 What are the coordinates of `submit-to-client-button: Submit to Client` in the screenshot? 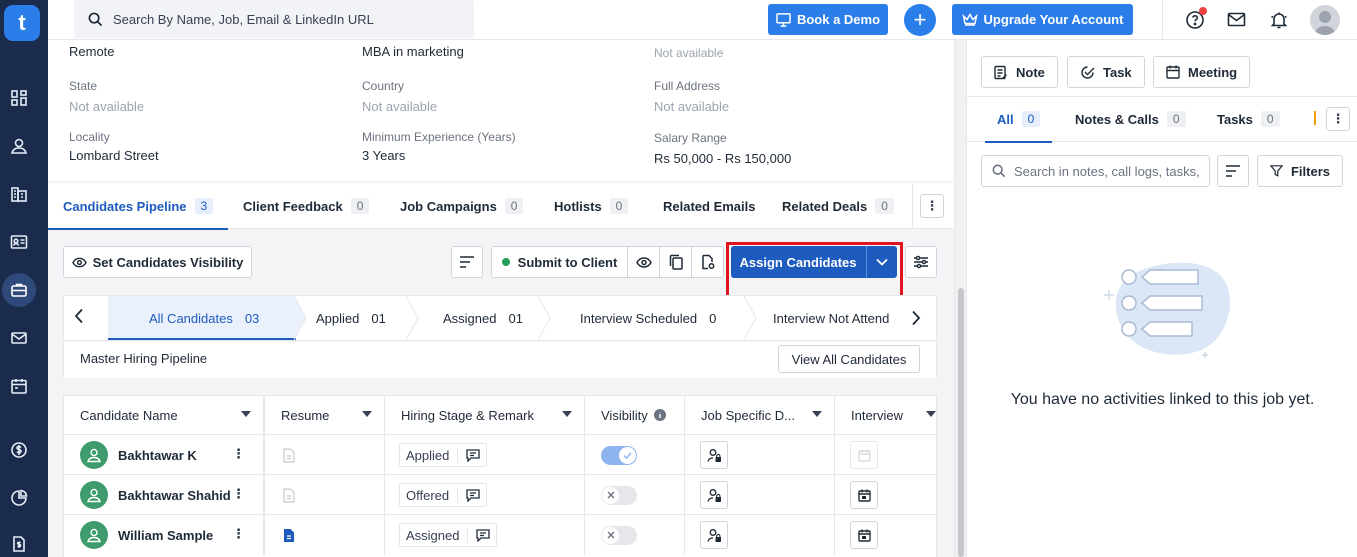 It's located at (559, 262).